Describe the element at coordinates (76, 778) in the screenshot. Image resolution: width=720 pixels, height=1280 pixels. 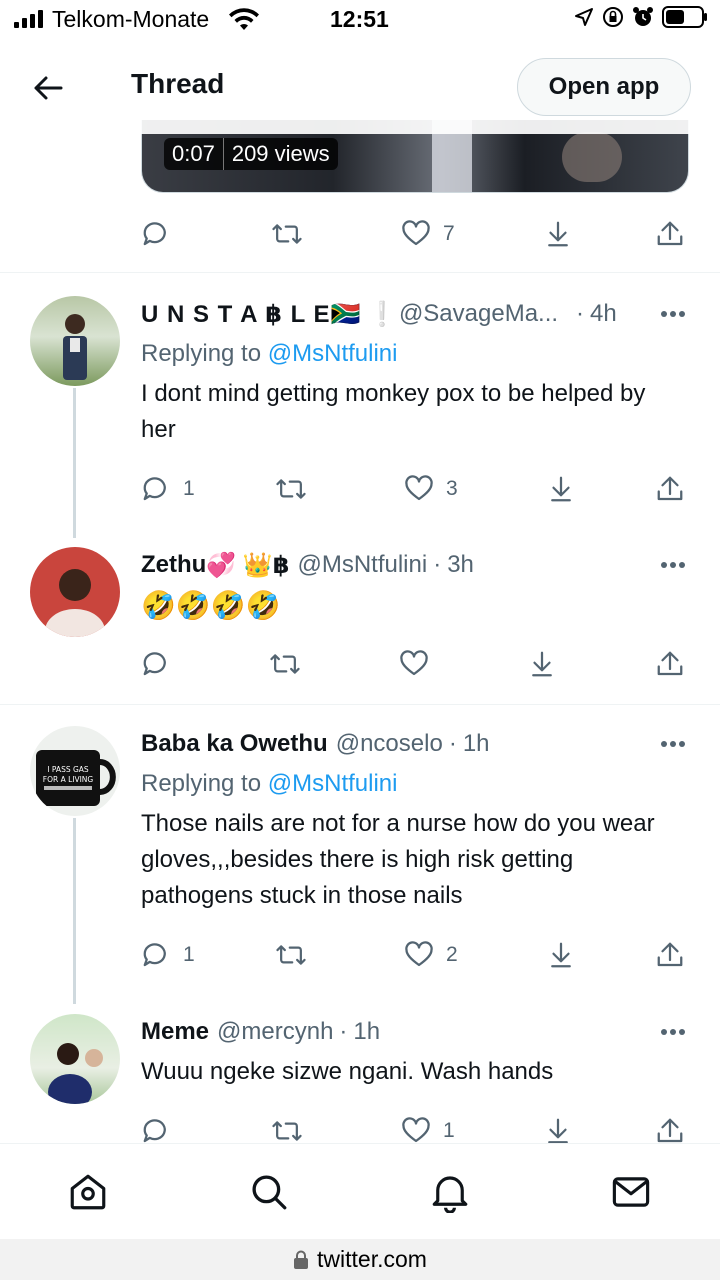
I see `avatar-photo: I PASS GAS FOR A LIVING` at that location.